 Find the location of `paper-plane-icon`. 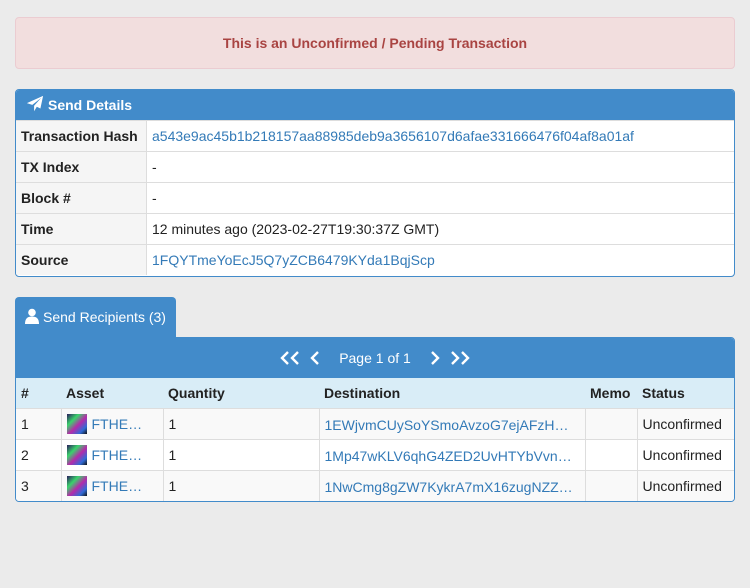

paper-plane-icon is located at coordinates (37, 105).